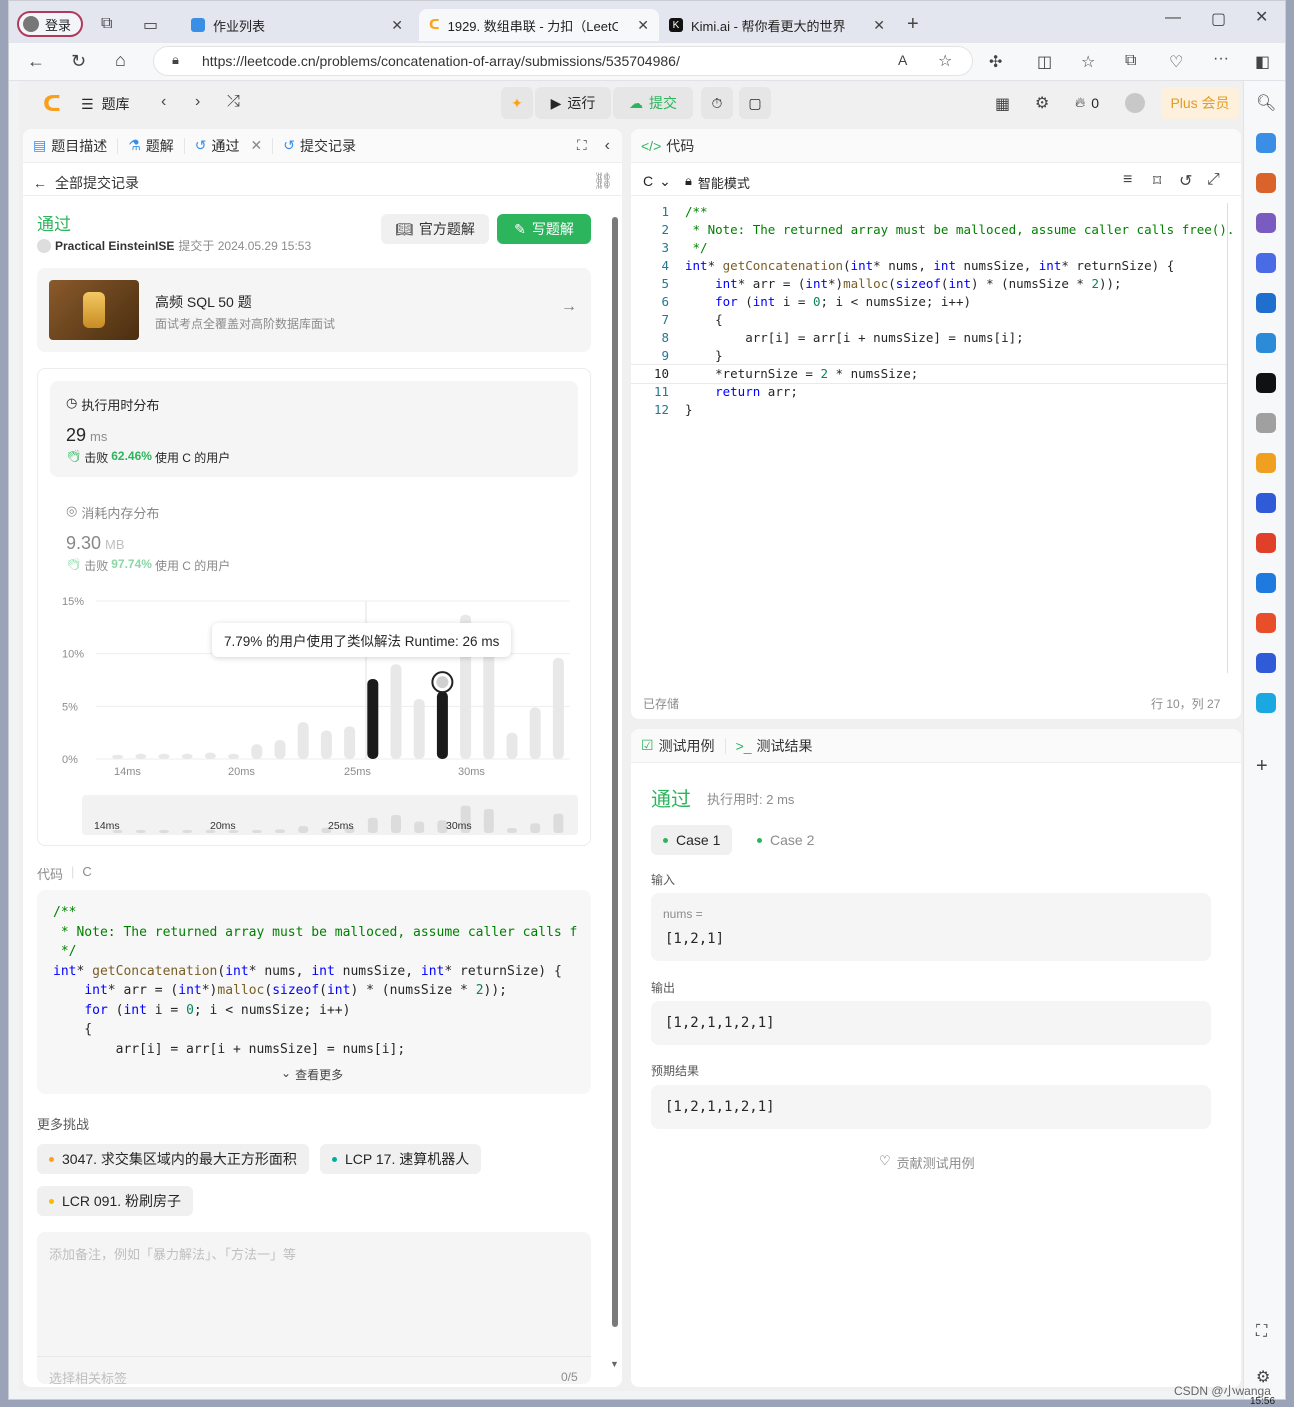 The height and width of the screenshot is (1407, 1294). I want to click on bird-icon, so click(1266, 423).